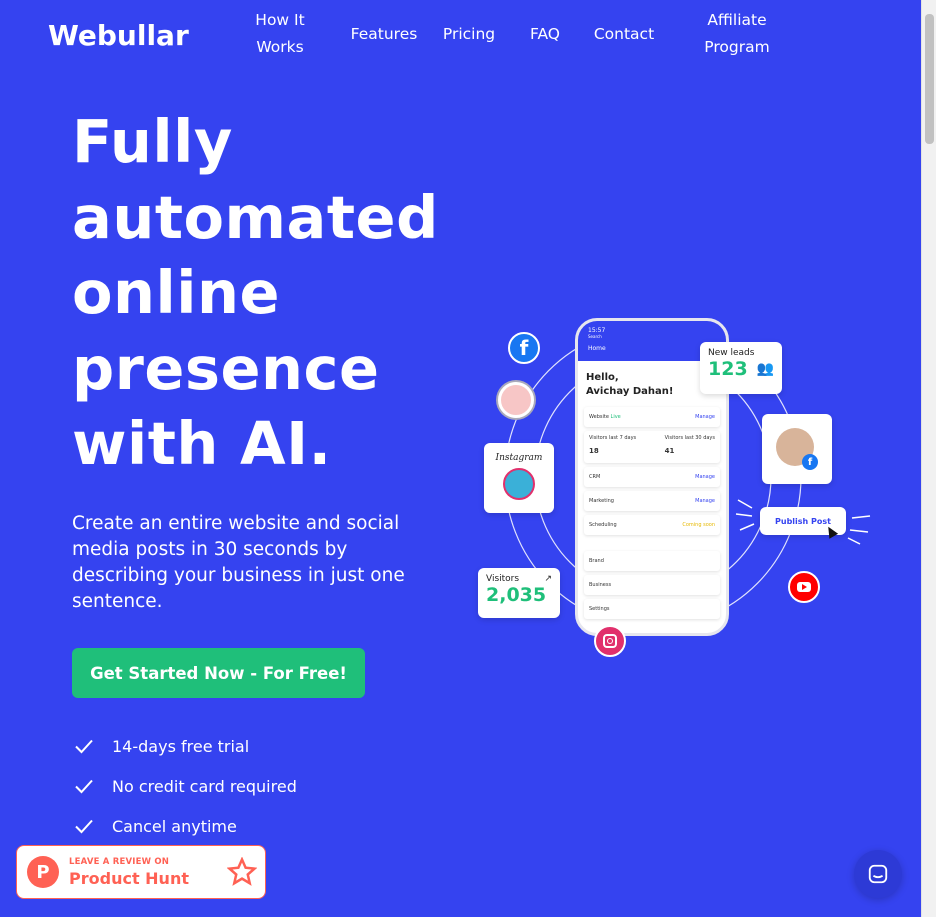 The image size is (936, 917). Describe the element at coordinates (599, 417) in the screenshot. I see `row-label: Website` at that location.